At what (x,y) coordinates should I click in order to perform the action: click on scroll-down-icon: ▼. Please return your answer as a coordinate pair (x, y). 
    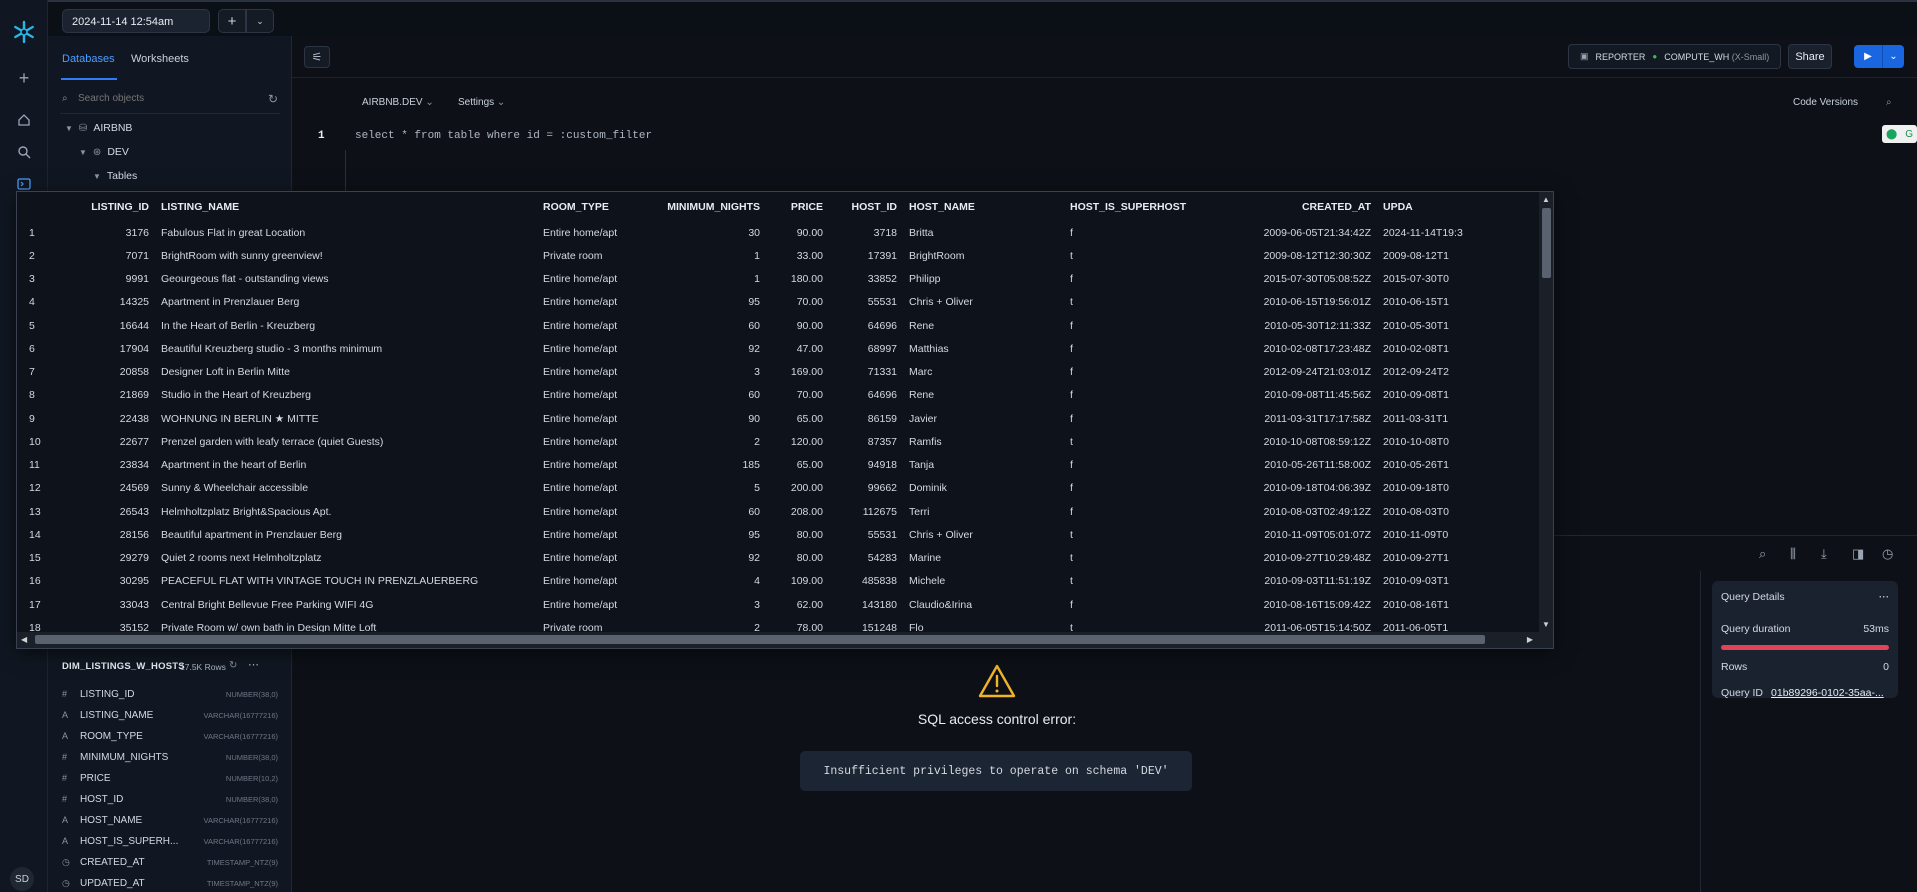
    Looking at the image, I should click on (1546, 624).